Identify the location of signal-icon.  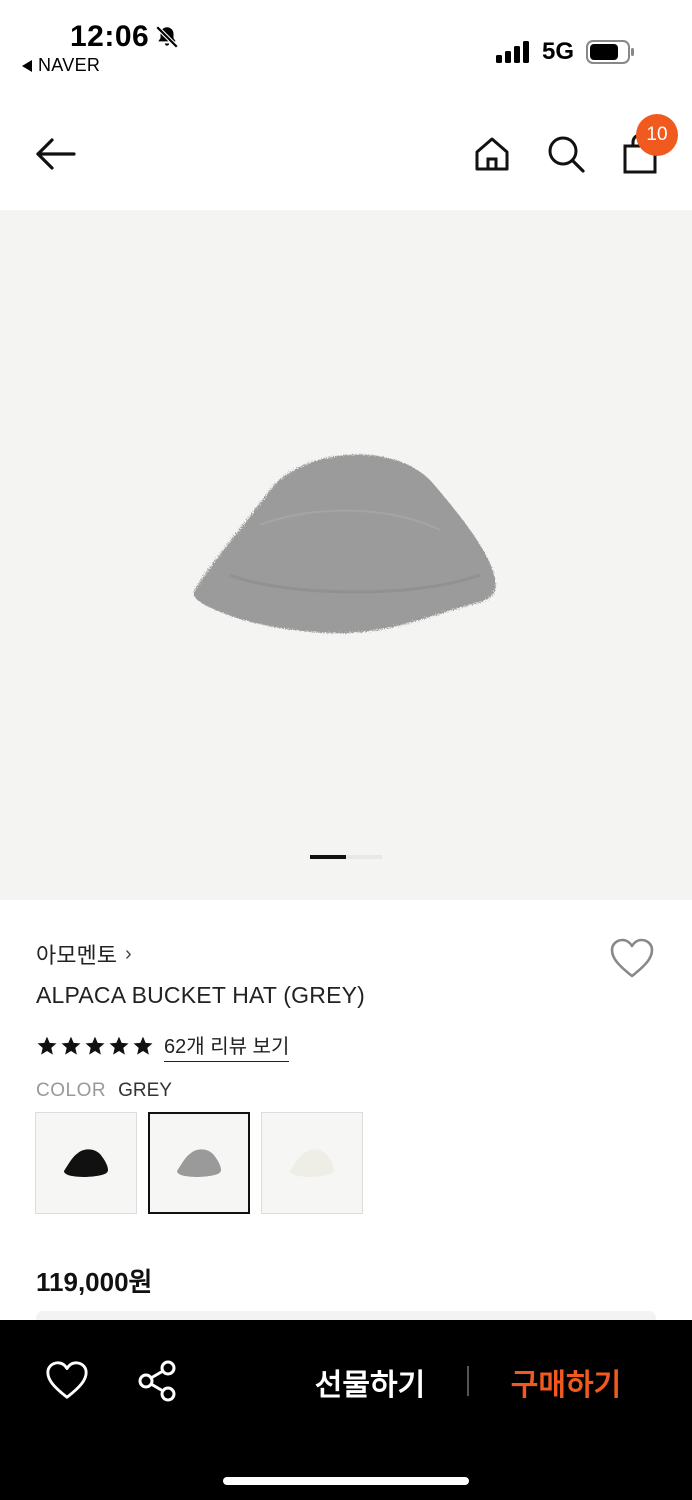
(512, 52).